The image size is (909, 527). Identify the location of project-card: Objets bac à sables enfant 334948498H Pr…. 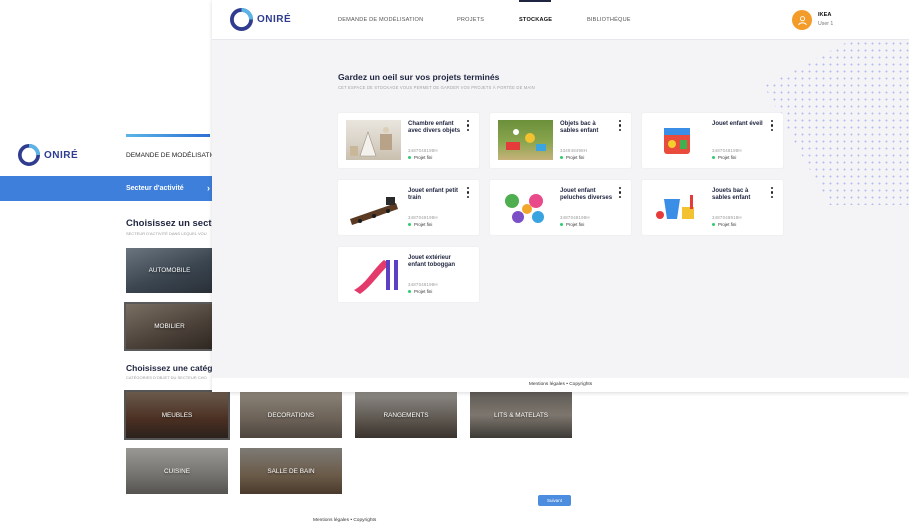
(560, 140).